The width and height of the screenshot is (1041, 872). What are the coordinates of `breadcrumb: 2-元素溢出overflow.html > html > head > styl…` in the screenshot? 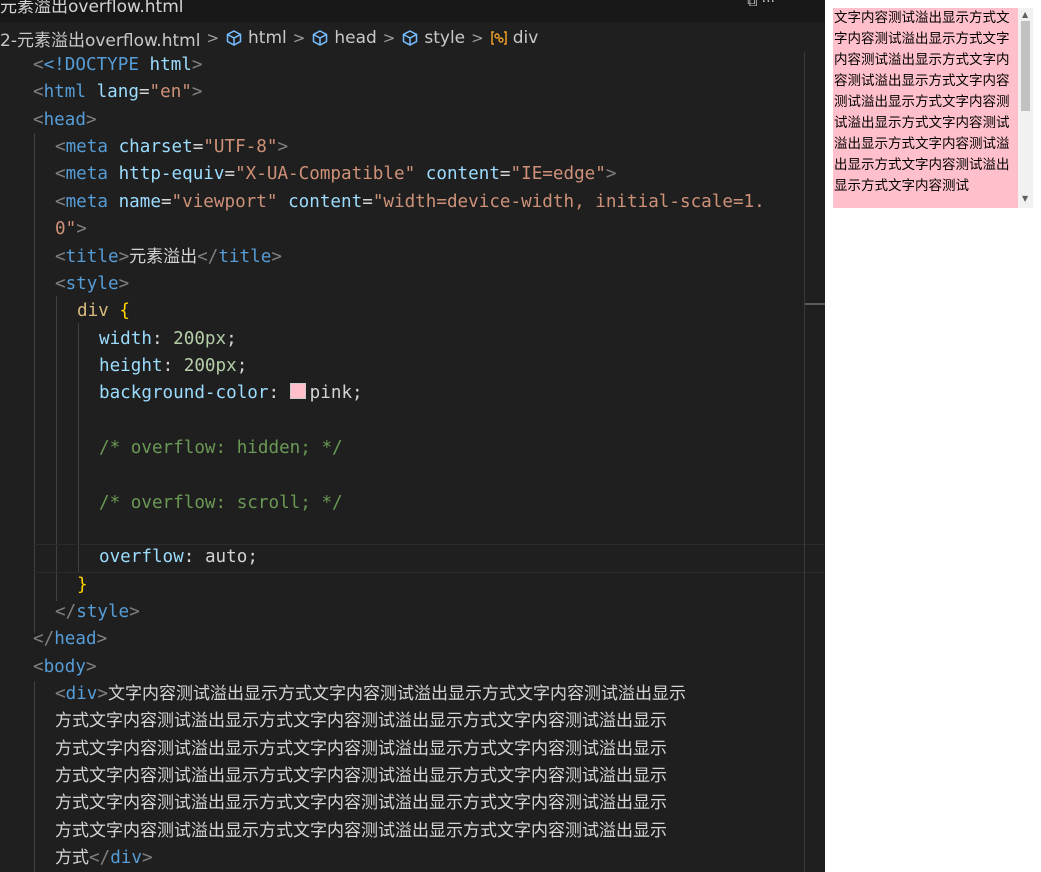 It's located at (269, 38).